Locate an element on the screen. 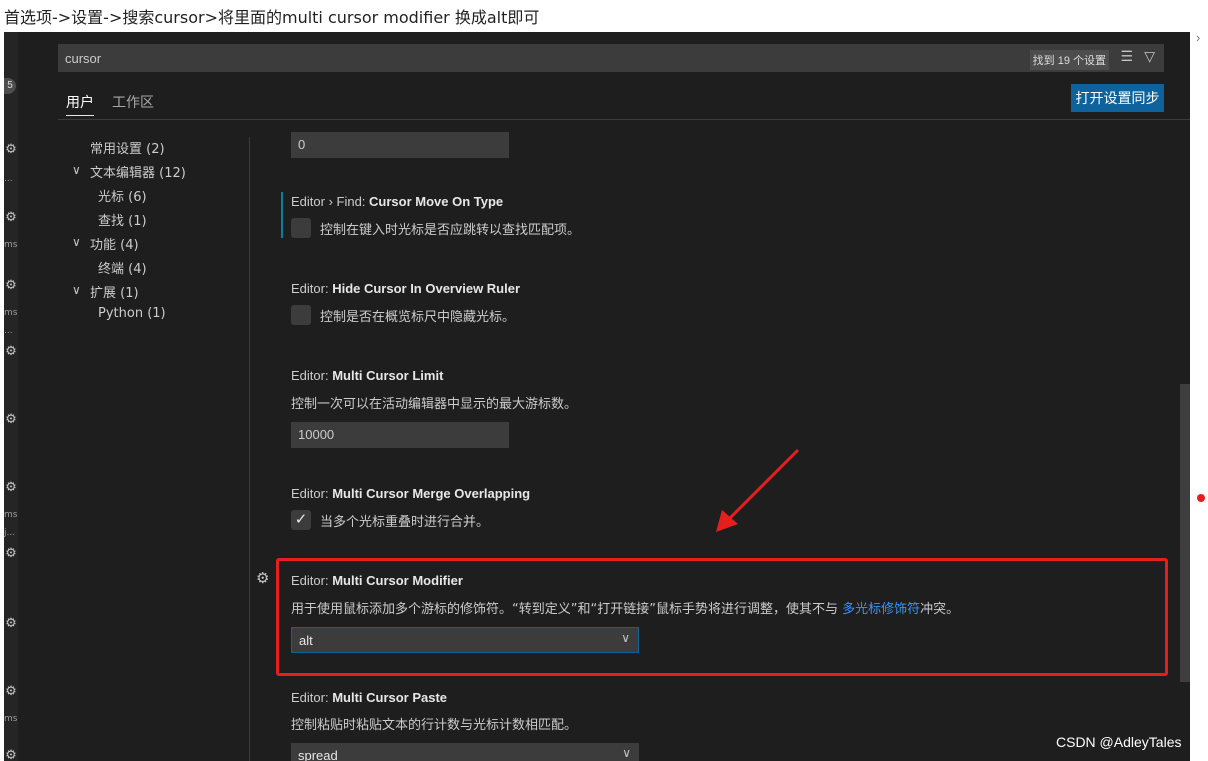 The width and height of the screenshot is (1208, 761). red-dot-icon is located at coordinates (1201, 498).